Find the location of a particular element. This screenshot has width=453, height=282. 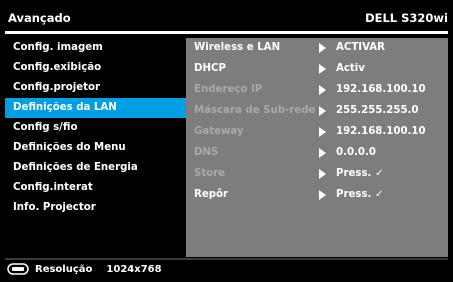

menu-item-config-projetor: Config.projetor is located at coordinates (95, 88).